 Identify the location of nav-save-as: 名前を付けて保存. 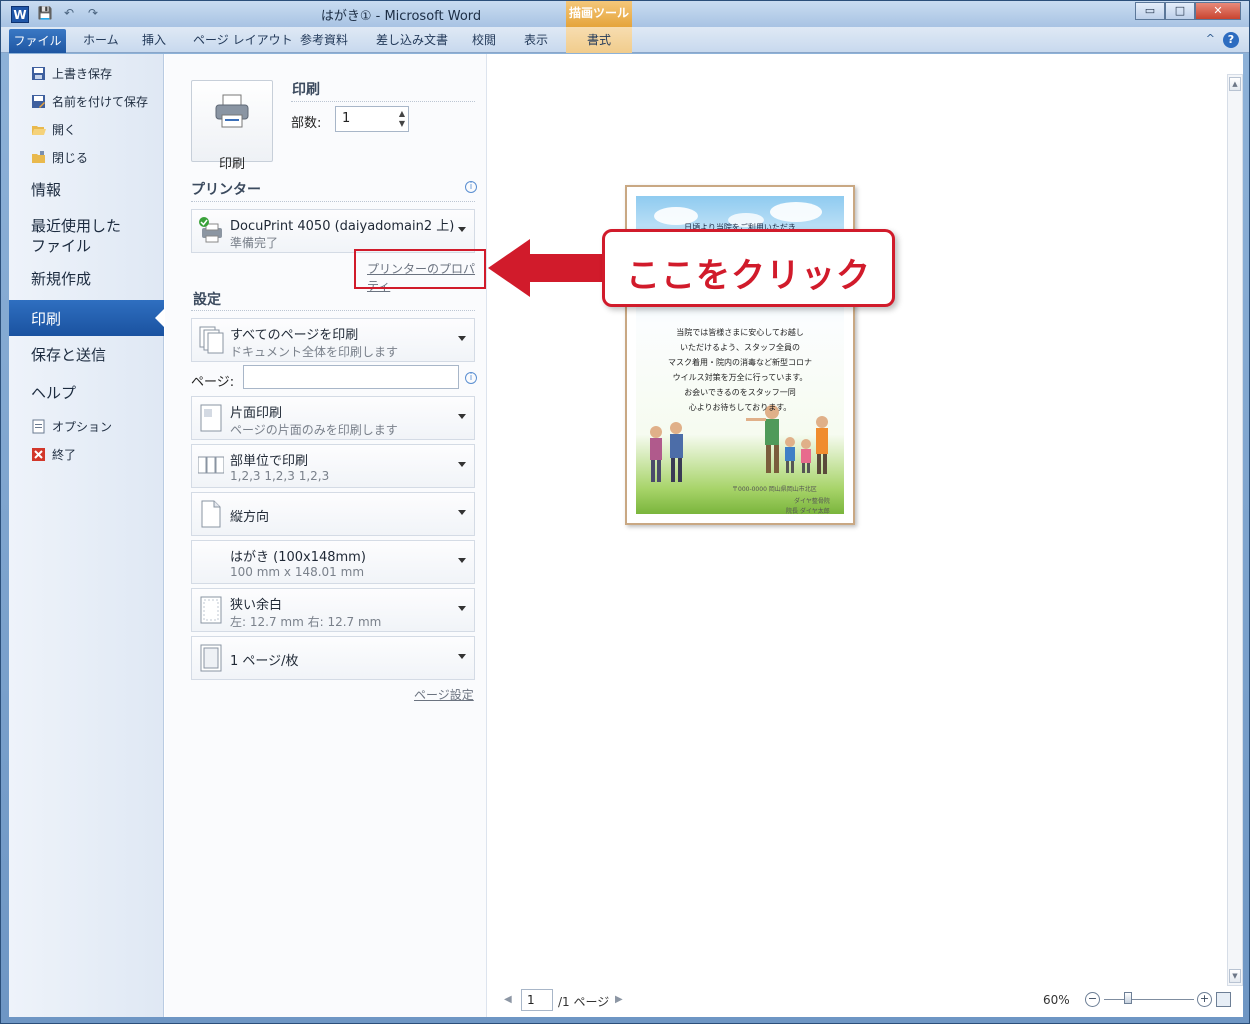
(89, 101).